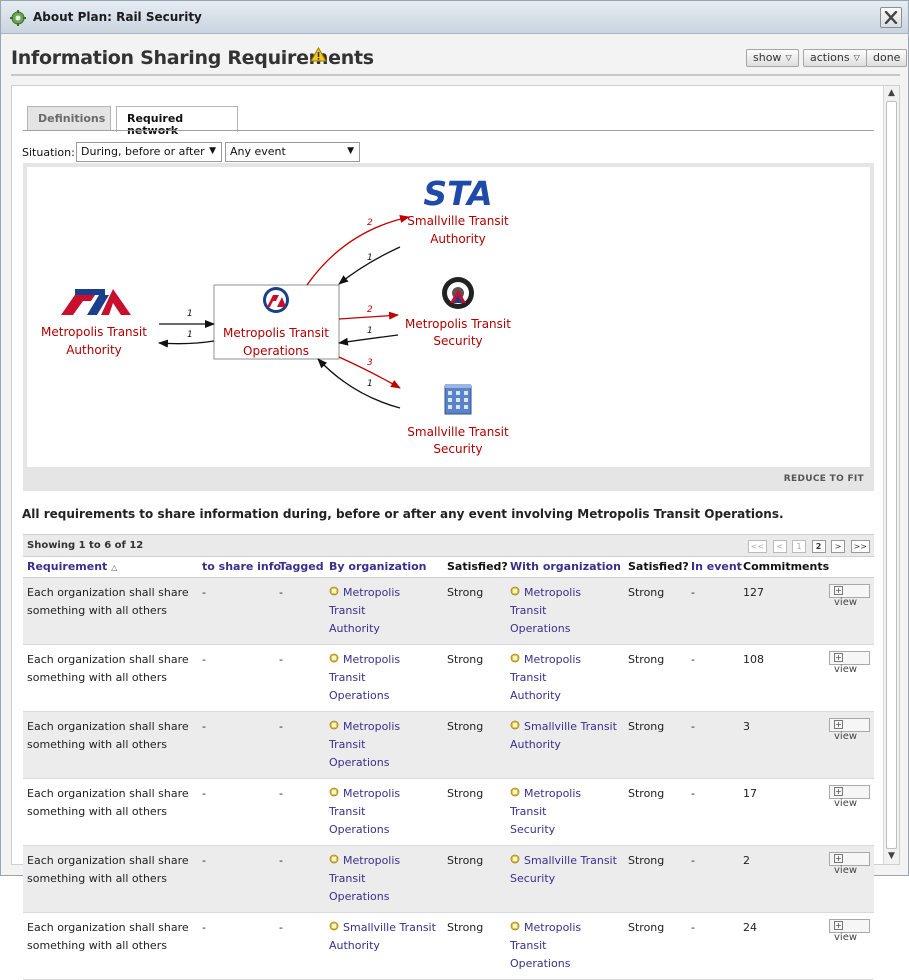 This screenshot has width=909, height=980. I want to click on cell-with-organization: Smallville Transit Security, so click(565, 879).